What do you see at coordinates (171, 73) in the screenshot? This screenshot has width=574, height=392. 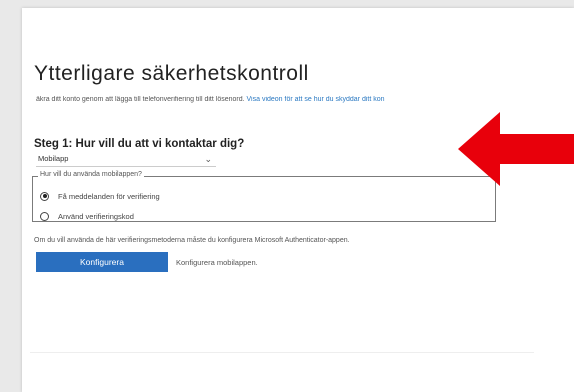 I see `page-title: Ytterligare säkerhetskontroll` at bounding box center [171, 73].